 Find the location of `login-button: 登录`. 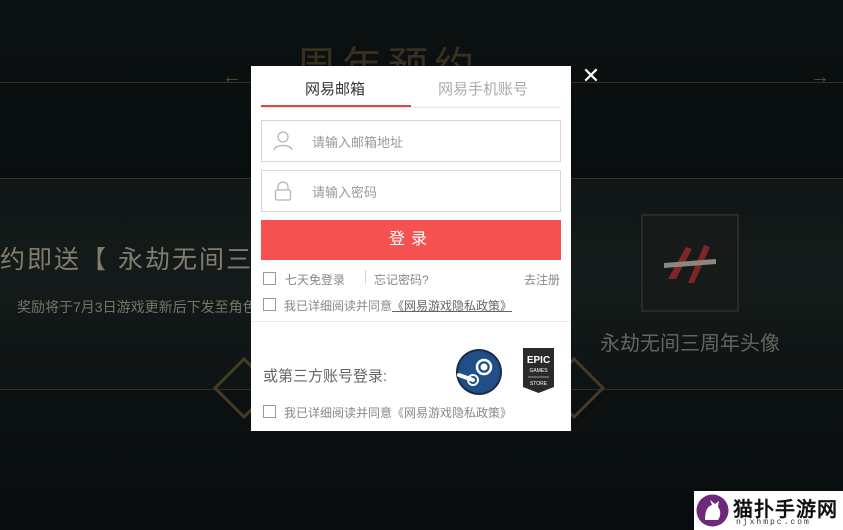

login-button: 登录 is located at coordinates (411, 240).